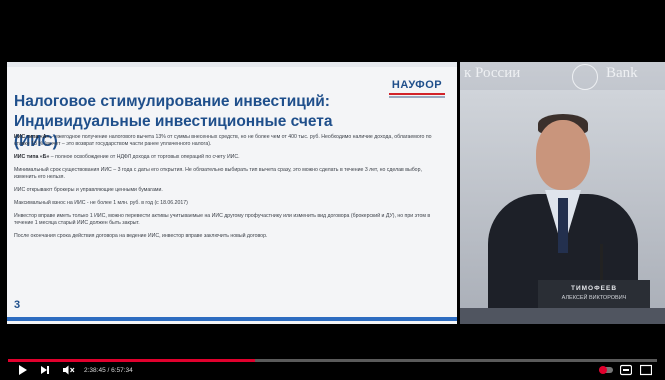 This screenshot has height=380, width=665. What do you see at coordinates (17, 305) in the screenshot?
I see `slide-page-number: 3` at bounding box center [17, 305].